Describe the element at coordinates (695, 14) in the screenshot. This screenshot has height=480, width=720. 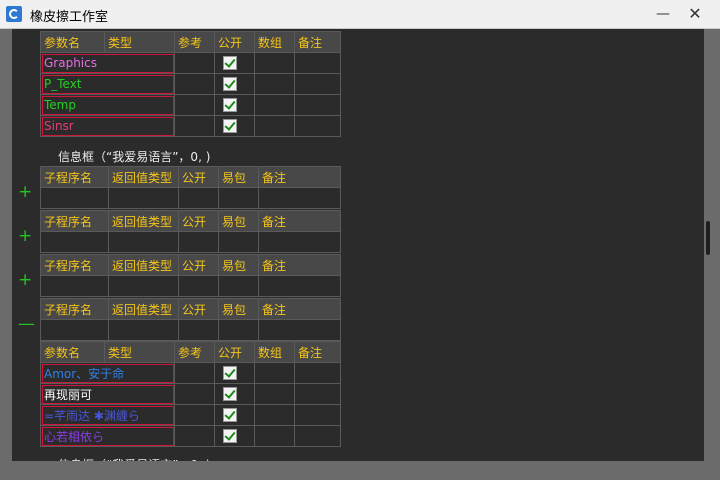
I see `close-button: ✕` at that location.